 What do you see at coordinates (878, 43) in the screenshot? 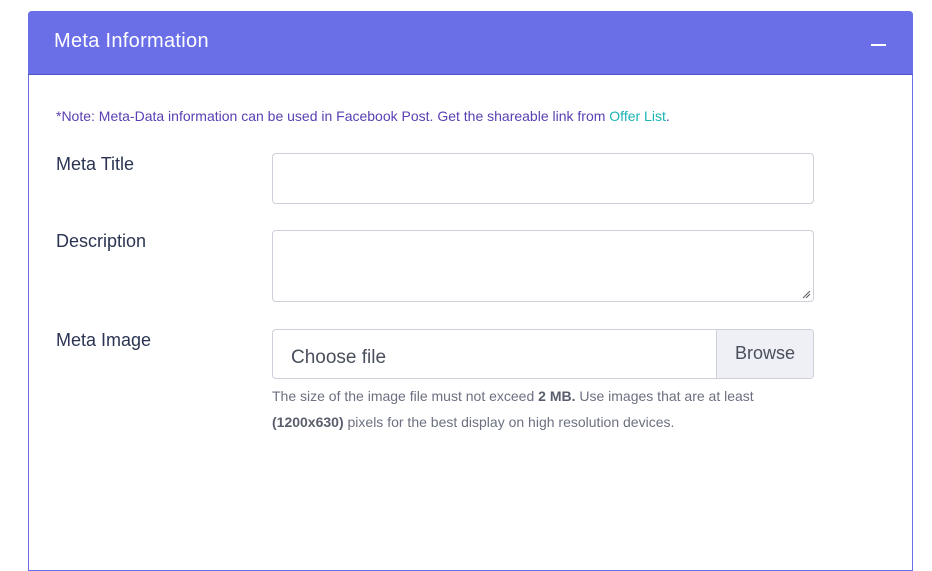
I see `minus-icon` at bounding box center [878, 43].